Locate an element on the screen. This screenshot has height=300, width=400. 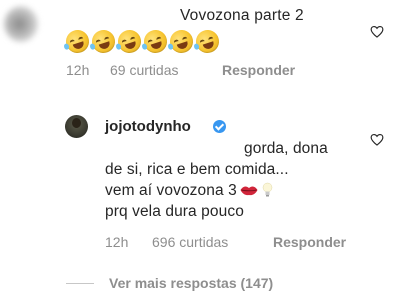
comment-time: 12h is located at coordinates (78, 70).